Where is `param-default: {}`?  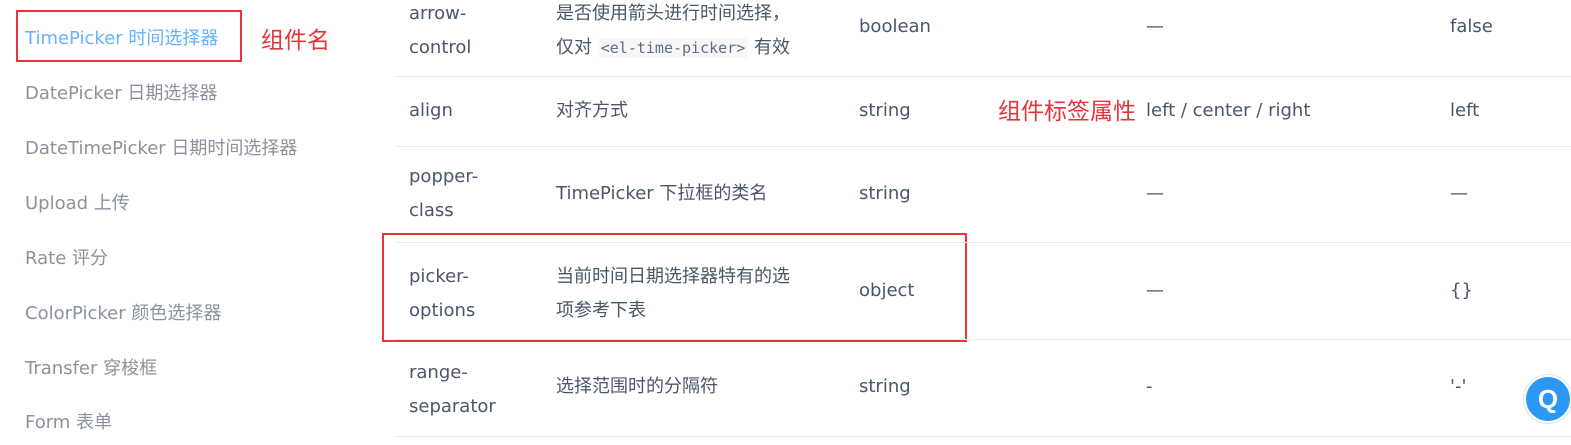
param-default: {} is located at coordinates (1461, 290).